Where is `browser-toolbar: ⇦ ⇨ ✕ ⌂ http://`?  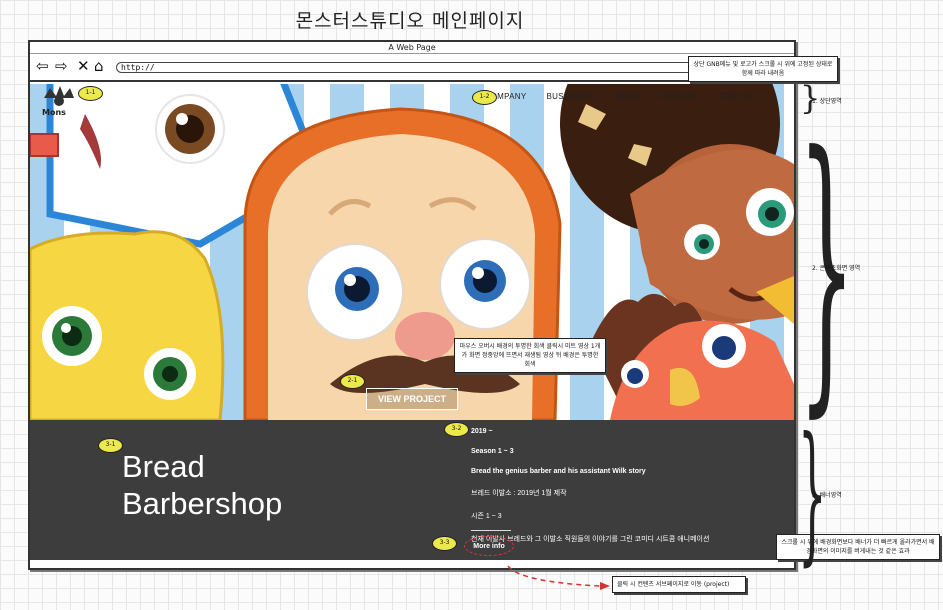 browser-toolbar: ⇦ ⇨ ✕ ⌂ http:// is located at coordinates (412, 68).